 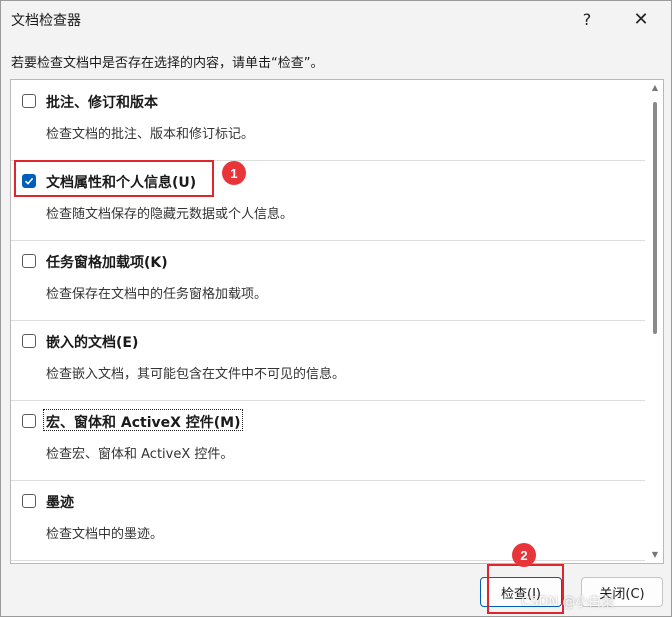 I want to click on window-title: 文档检查器, so click(x=46, y=21).